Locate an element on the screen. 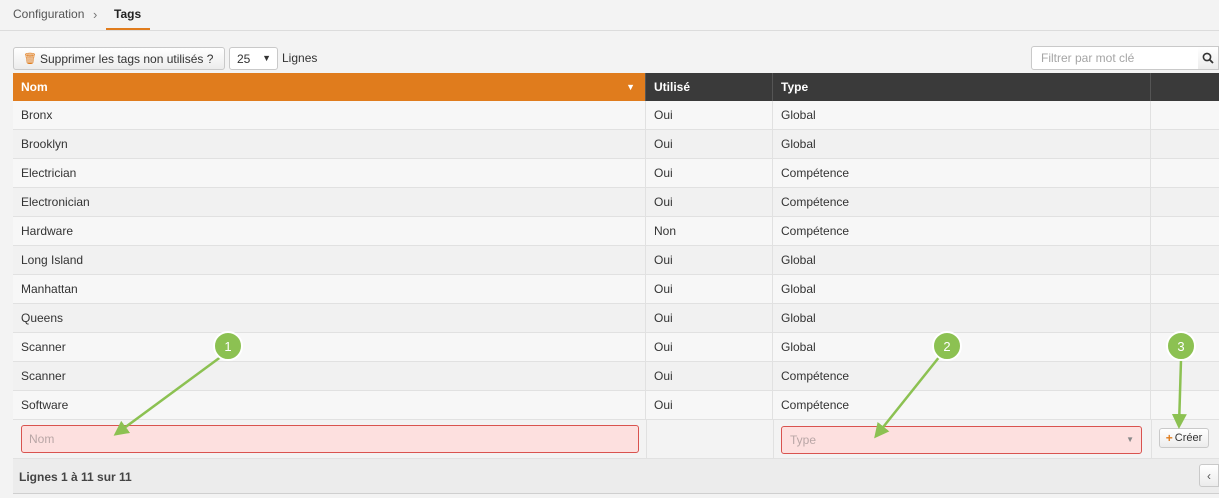 The width and height of the screenshot is (1219, 498). table-row: Scanner Oui Global is located at coordinates (616, 347).